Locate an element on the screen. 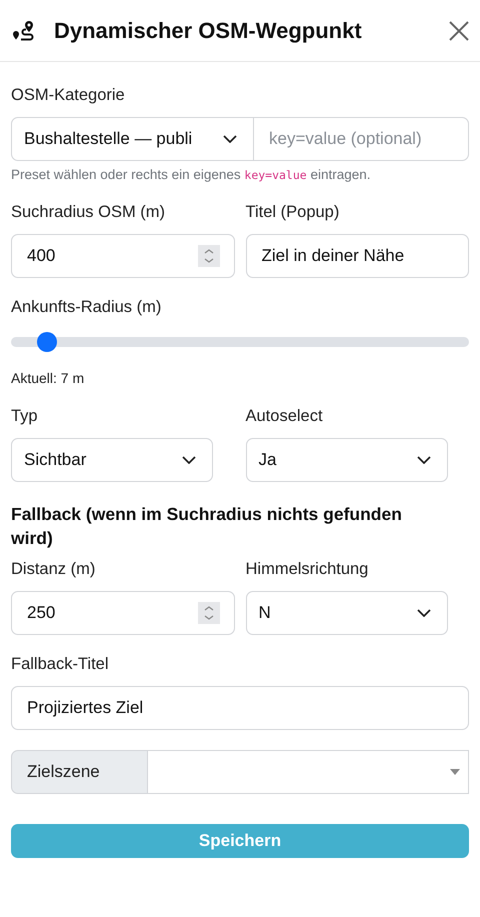 The height and width of the screenshot is (917, 480). field-label: Ankunfts-Radius (m) is located at coordinates (86, 307).